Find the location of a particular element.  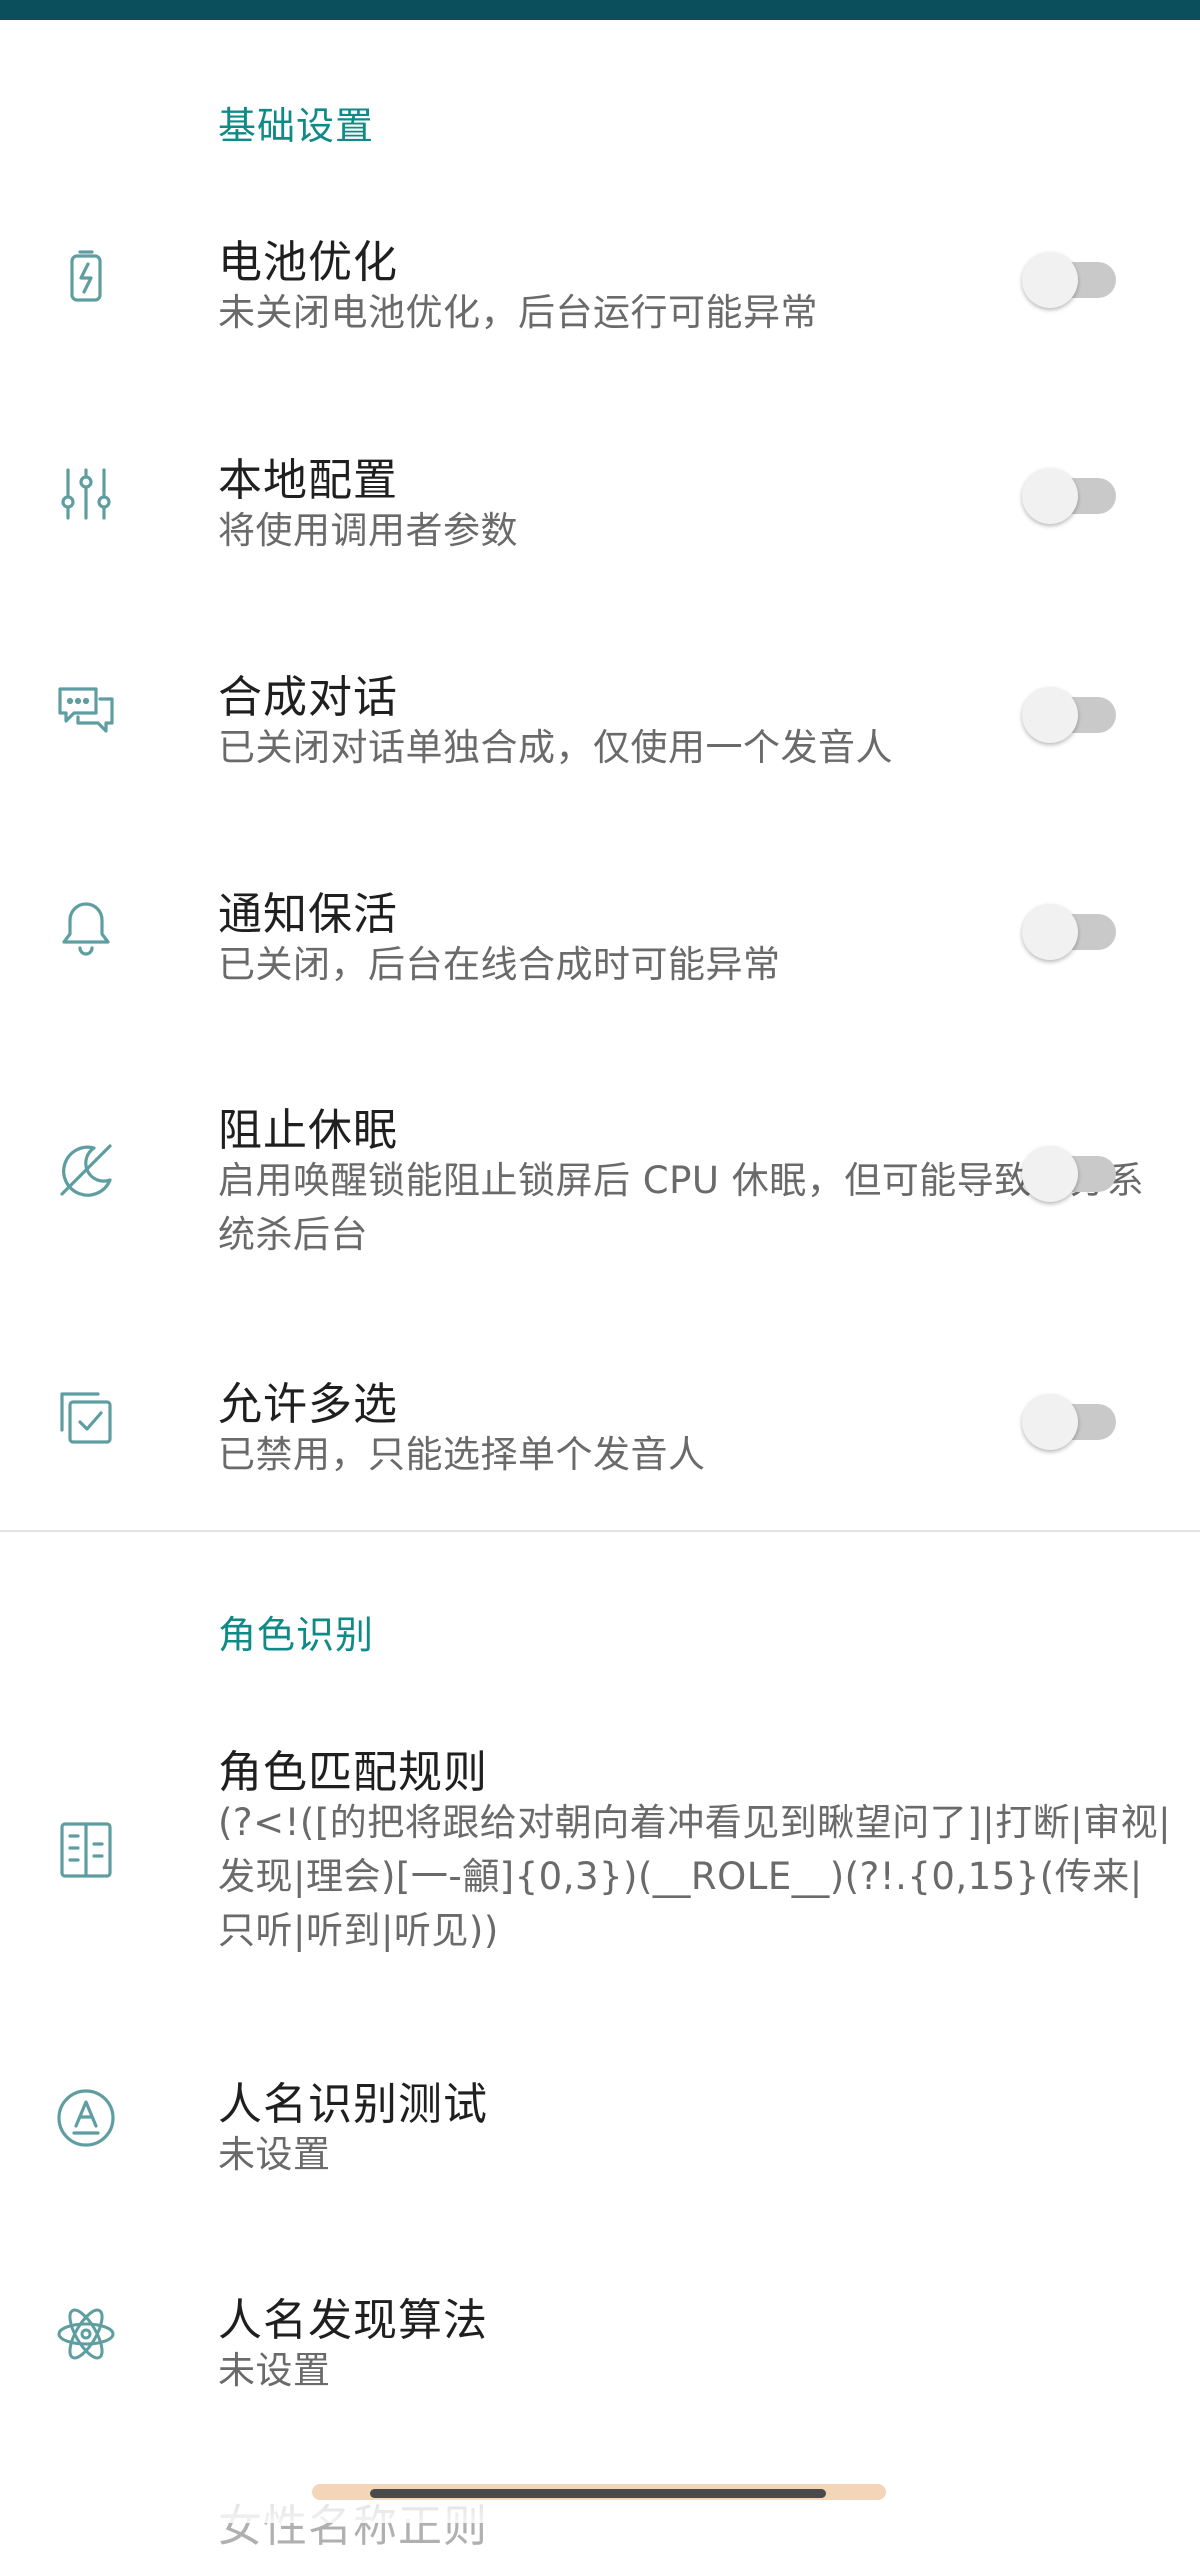

pref-prevent-sleep: 阻止休眠 启用唤醒锁能阻止锁屏后 CPU 休眠，但可能导致部分系统杀后台 is located at coordinates (600, 1178).